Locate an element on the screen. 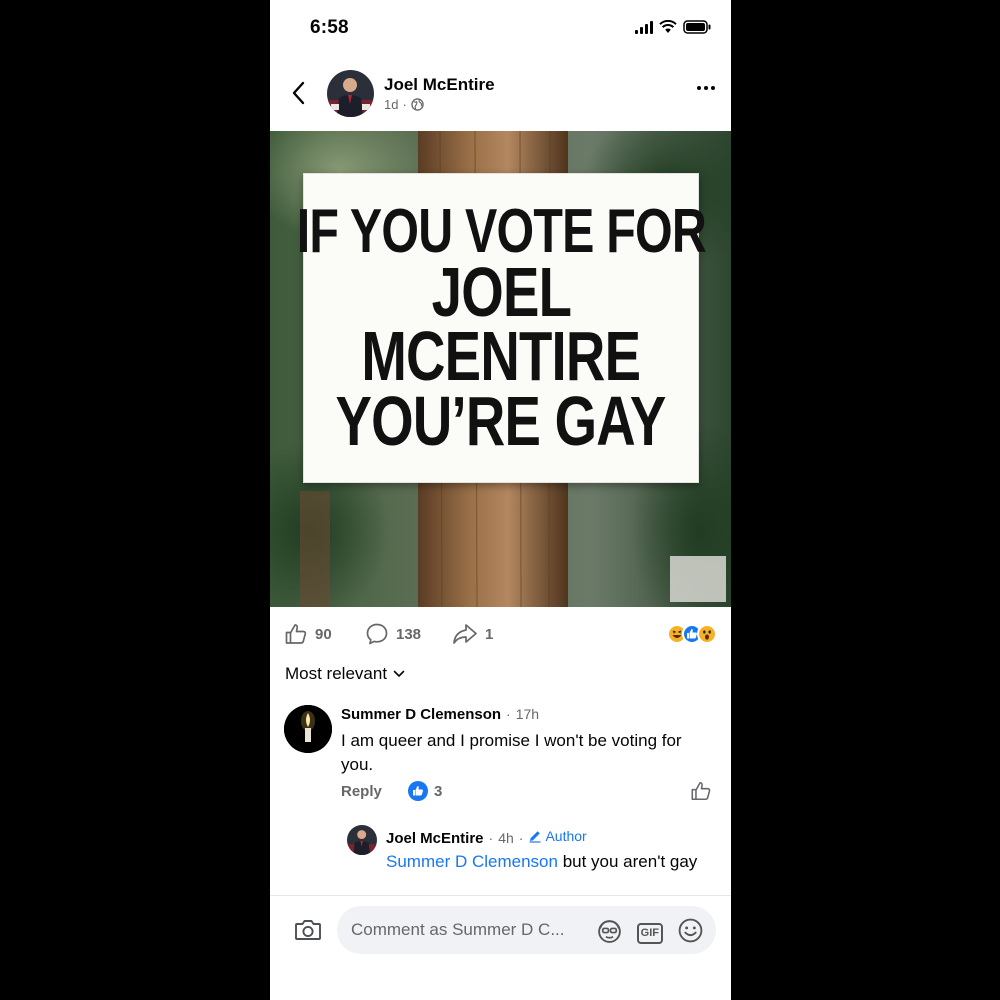 The image size is (1000, 1000). pencil-icon is located at coordinates (535, 837).